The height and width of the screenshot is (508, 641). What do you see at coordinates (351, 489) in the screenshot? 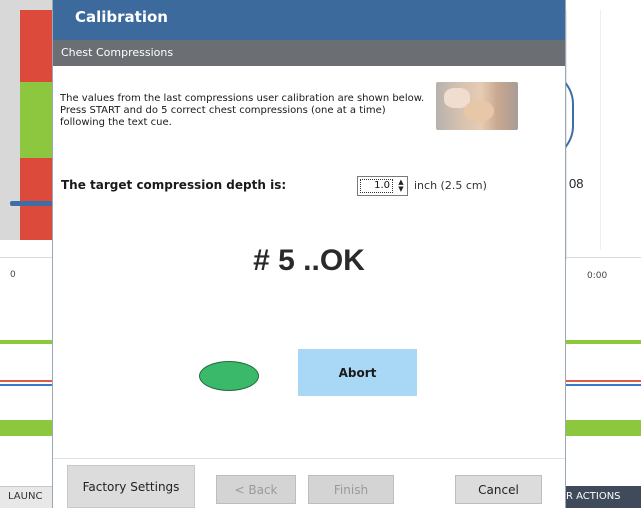
I see `finish-button: Finish` at bounding box center [351, 489].